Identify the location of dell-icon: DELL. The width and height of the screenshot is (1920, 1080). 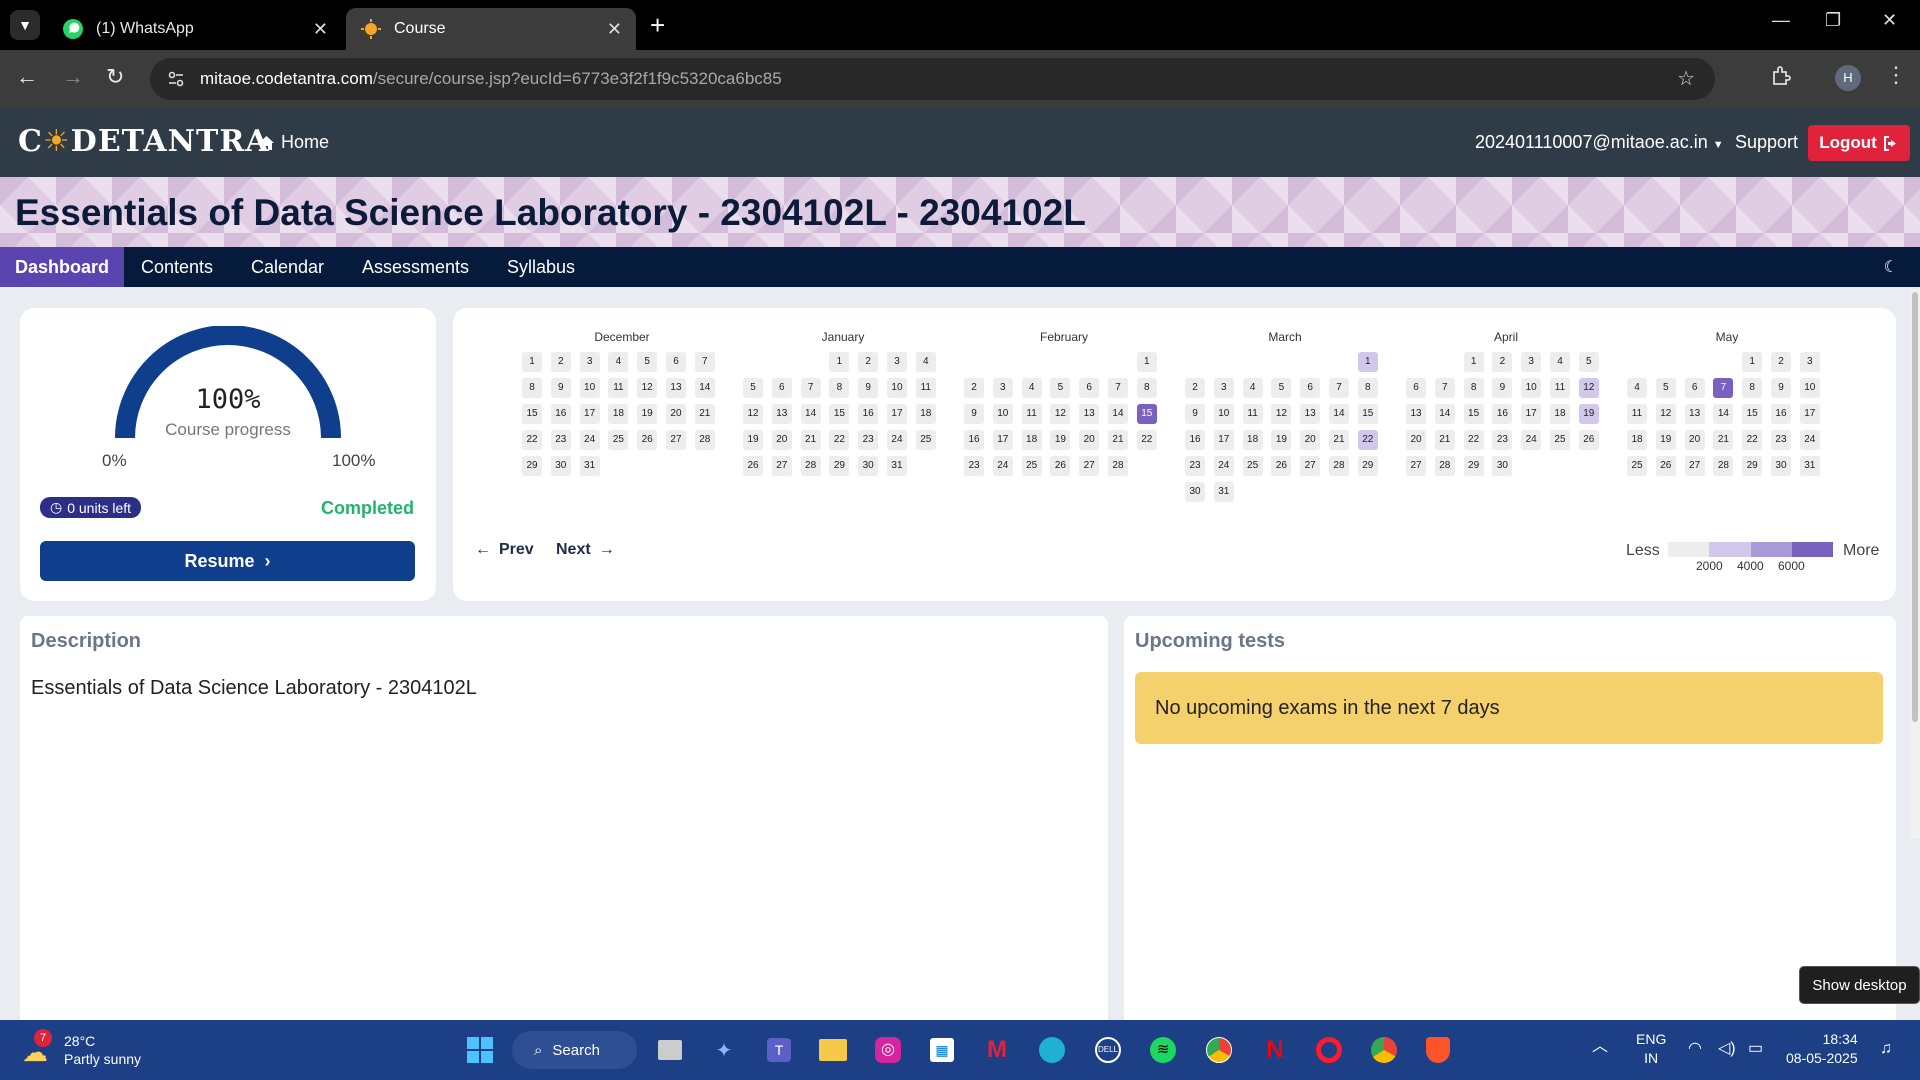
(1108, 1050).